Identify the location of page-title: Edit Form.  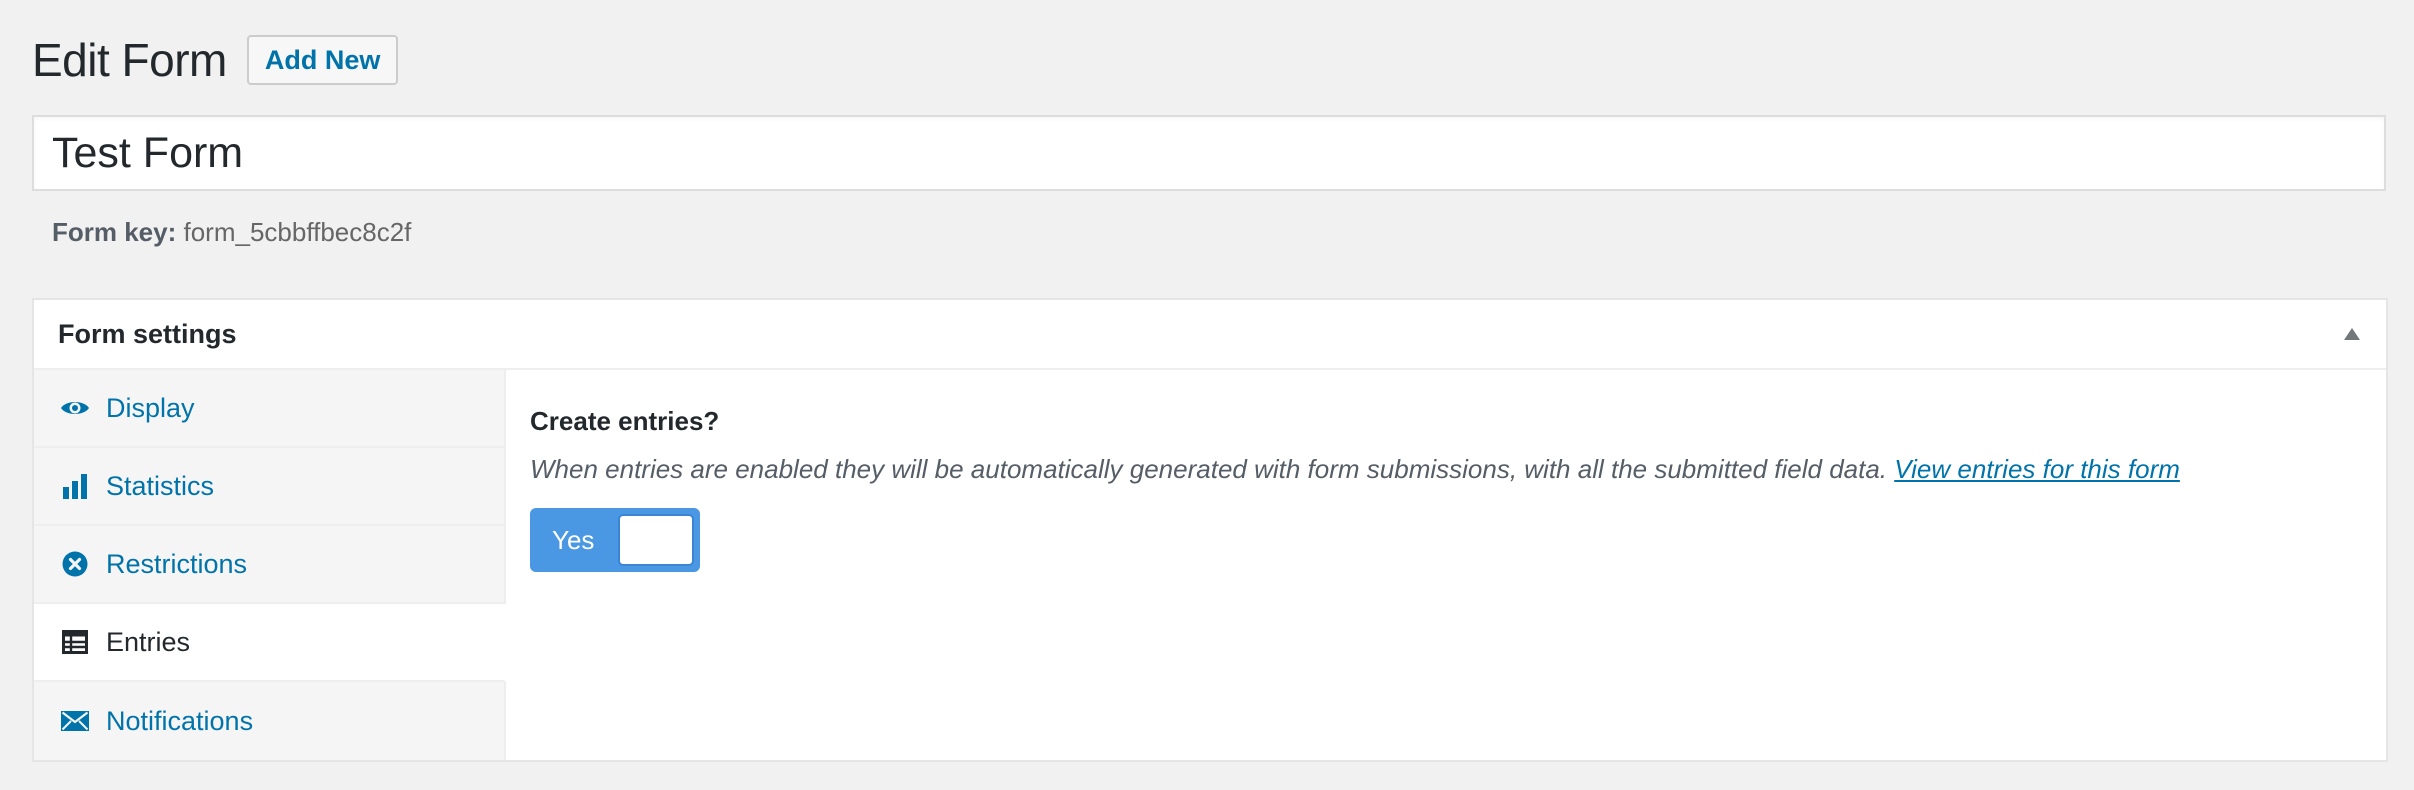
(129, 60).